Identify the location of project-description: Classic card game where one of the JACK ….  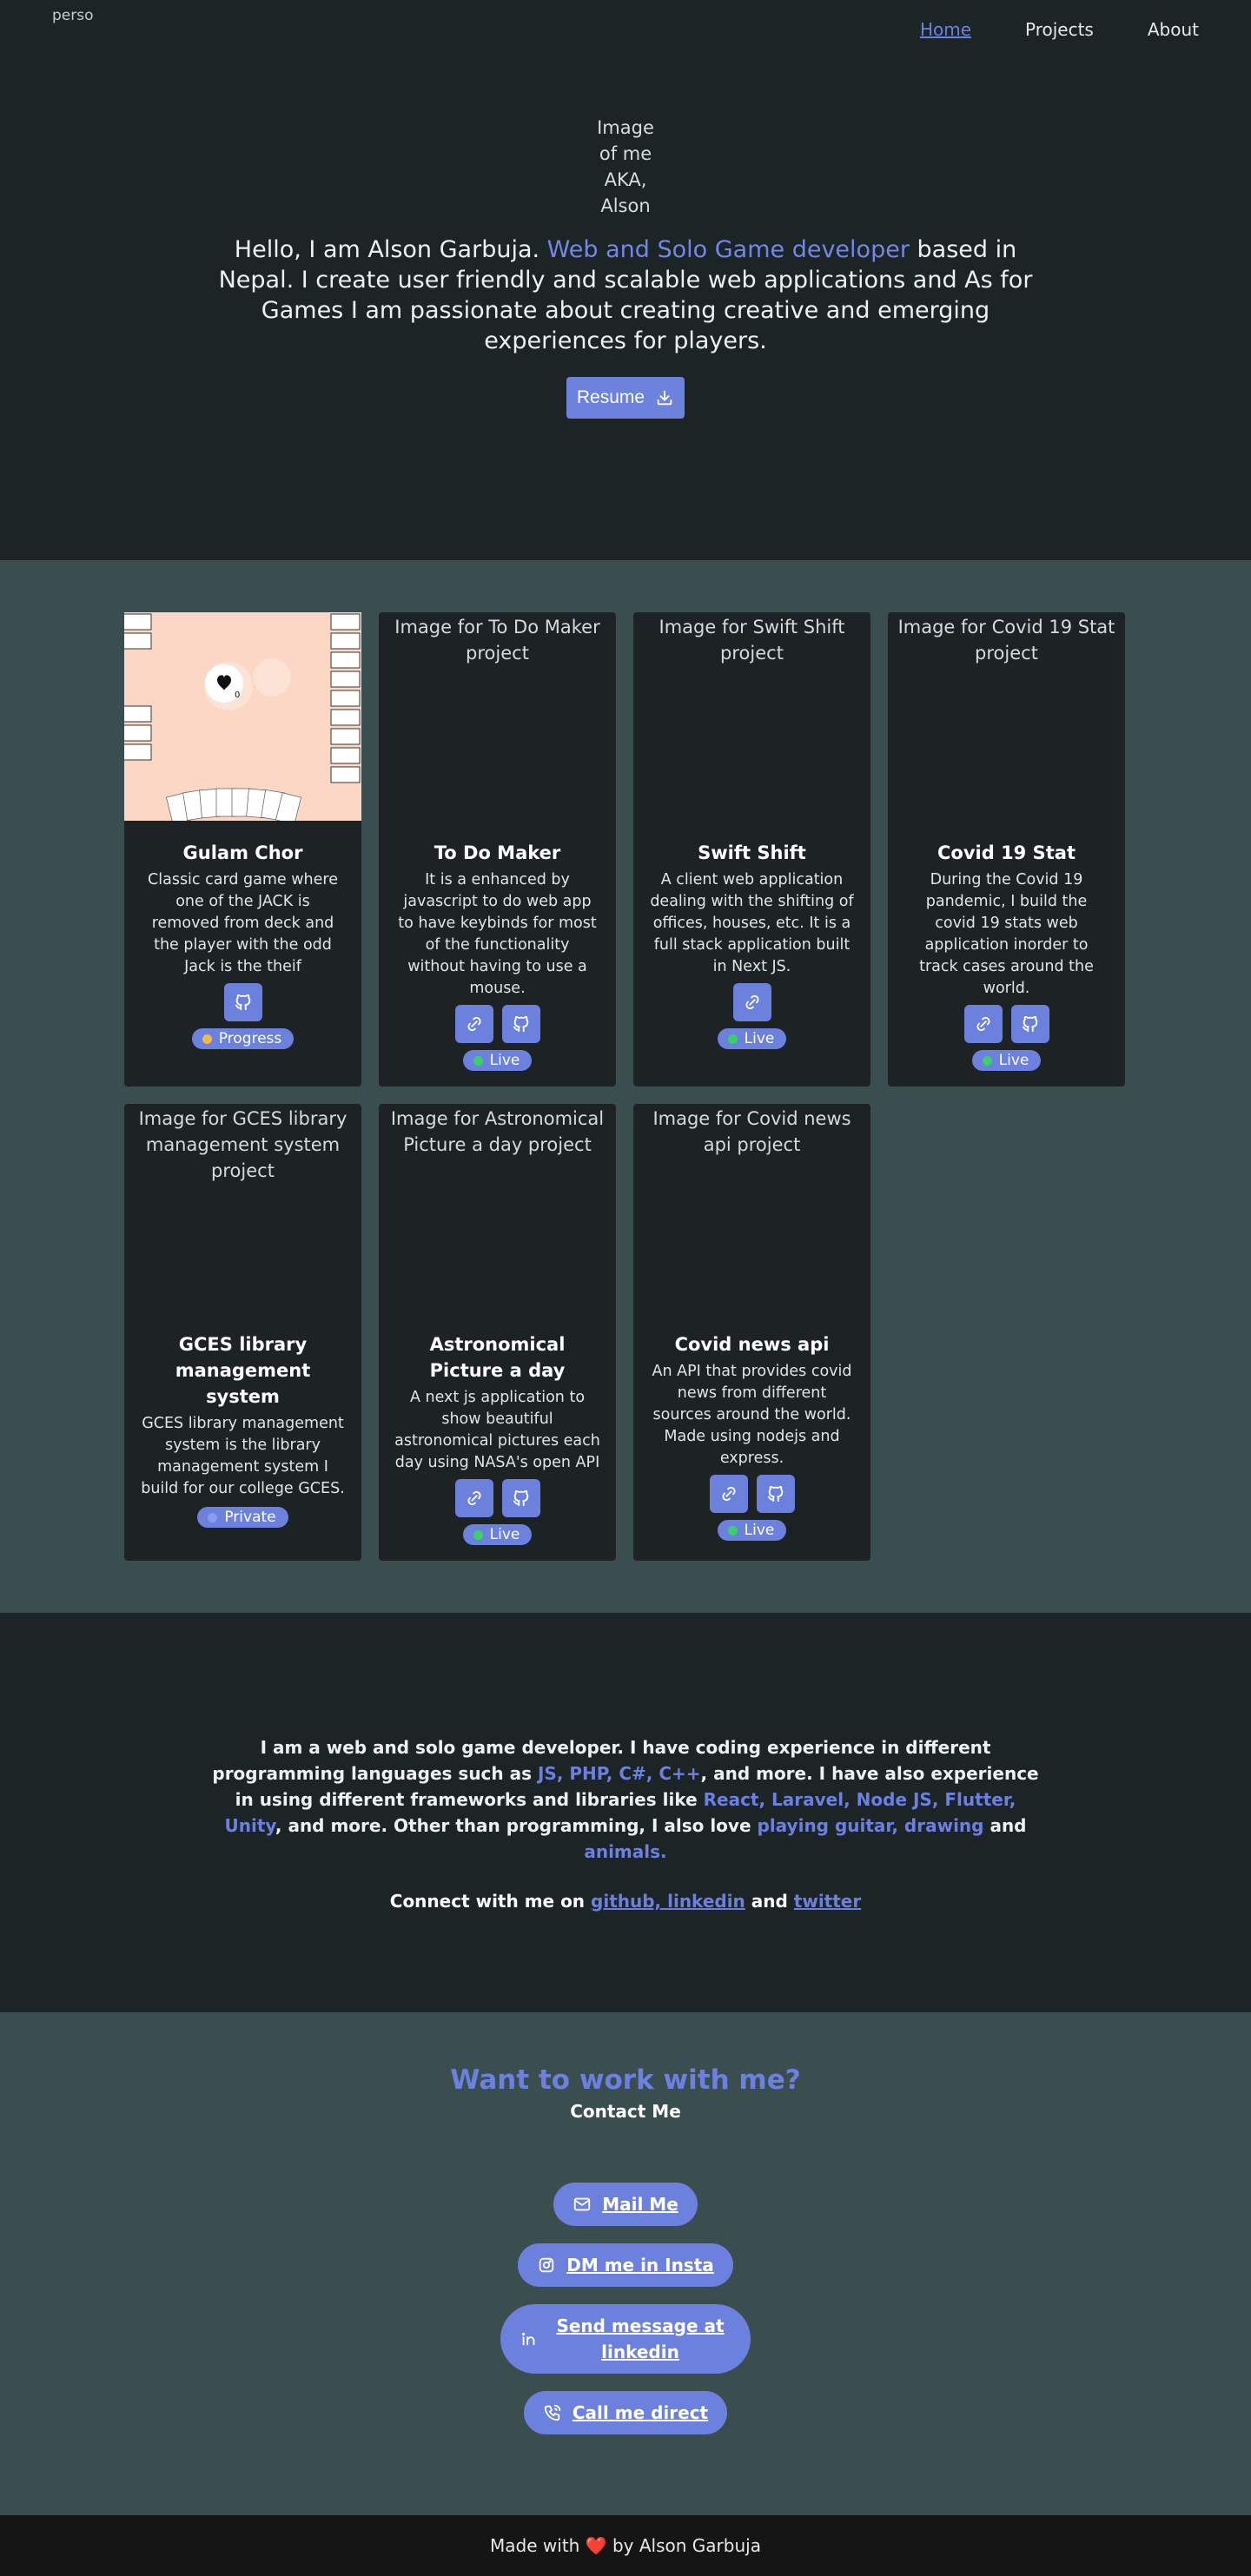
(243, 923).